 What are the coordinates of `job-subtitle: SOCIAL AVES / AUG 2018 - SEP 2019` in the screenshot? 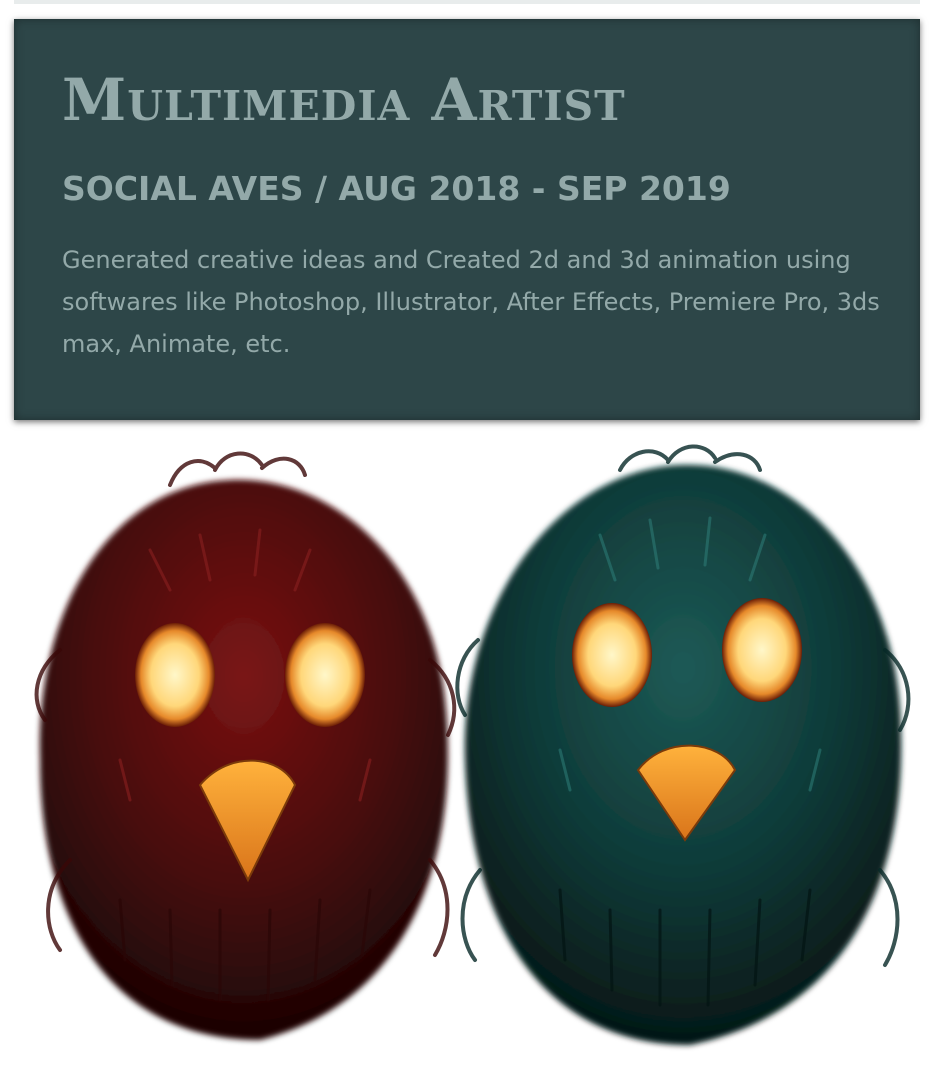 It's located at (396, 188).